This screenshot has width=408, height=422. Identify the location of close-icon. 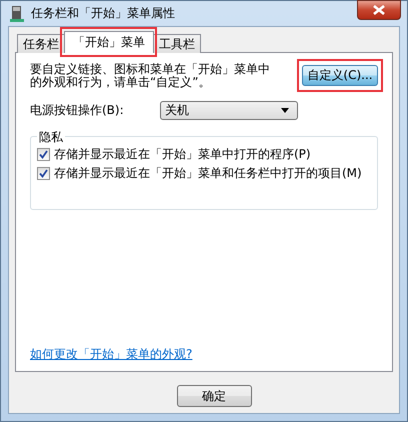
(379, 9).